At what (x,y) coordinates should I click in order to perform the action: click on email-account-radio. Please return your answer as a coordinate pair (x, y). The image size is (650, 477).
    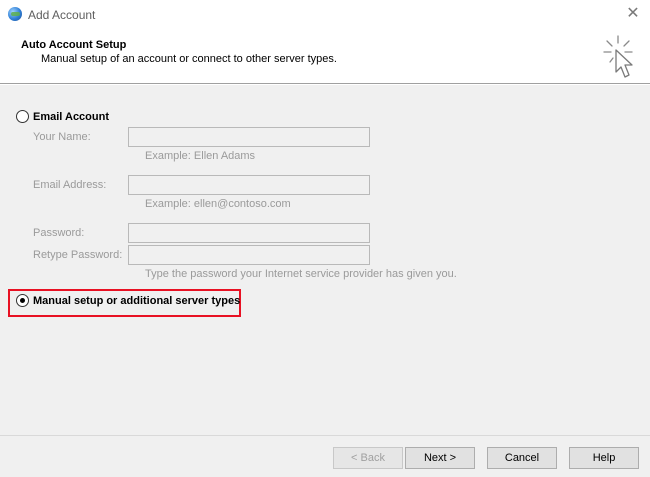
    Looking at the image, I should click on (22, 116).